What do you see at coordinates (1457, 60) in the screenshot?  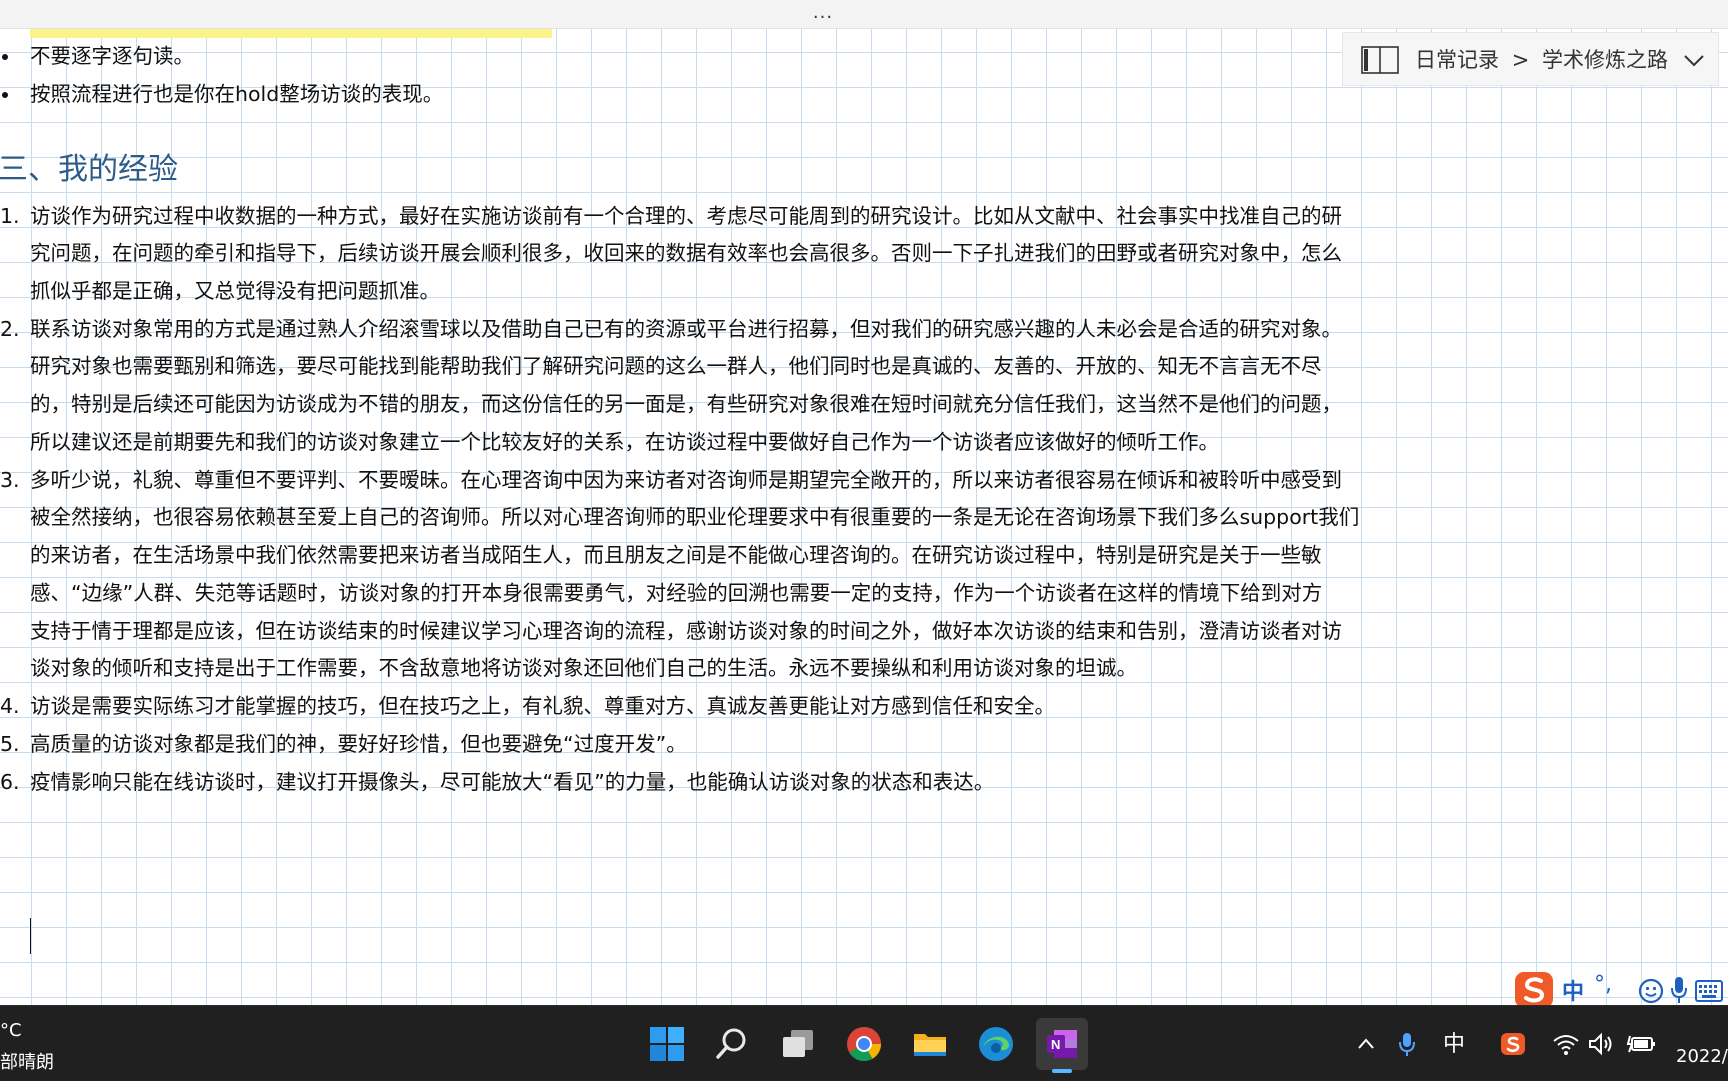 I see `breadcrumb-notebook: 日常记录` at bounding box center [1457, 60].